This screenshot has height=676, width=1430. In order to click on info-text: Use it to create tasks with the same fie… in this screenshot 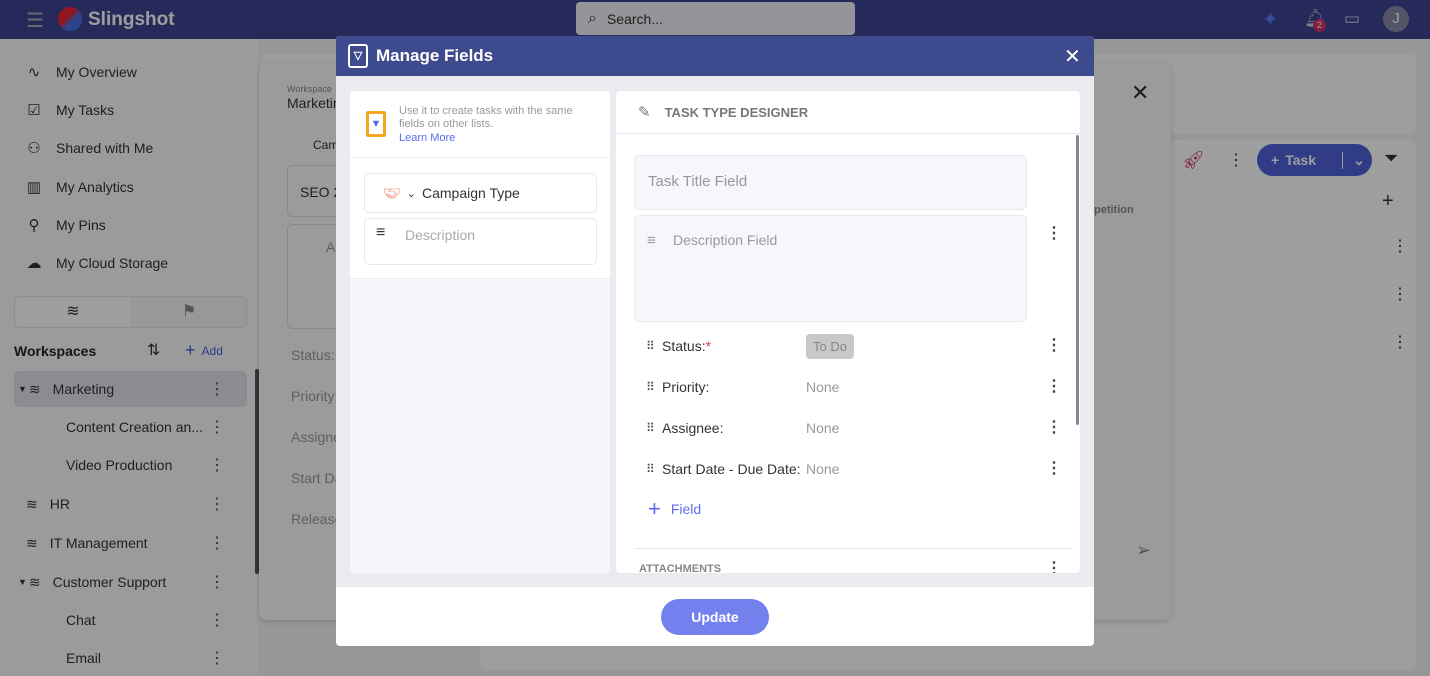, I will do `click(486, 117)`.